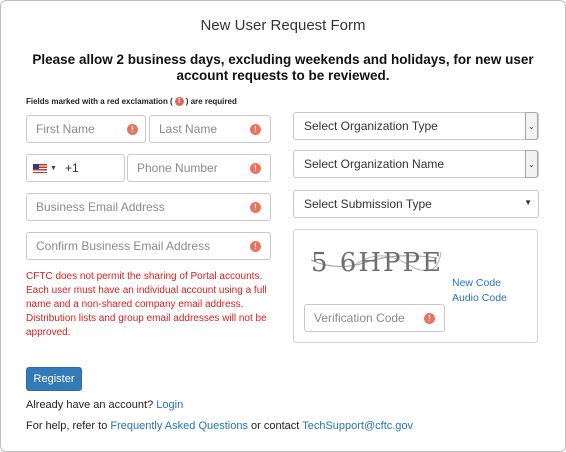  Describe the element at coordinates (99, 101) in the screenshot. I see `required-note-prefix: Fields marked with a red exclamation (` at that location.